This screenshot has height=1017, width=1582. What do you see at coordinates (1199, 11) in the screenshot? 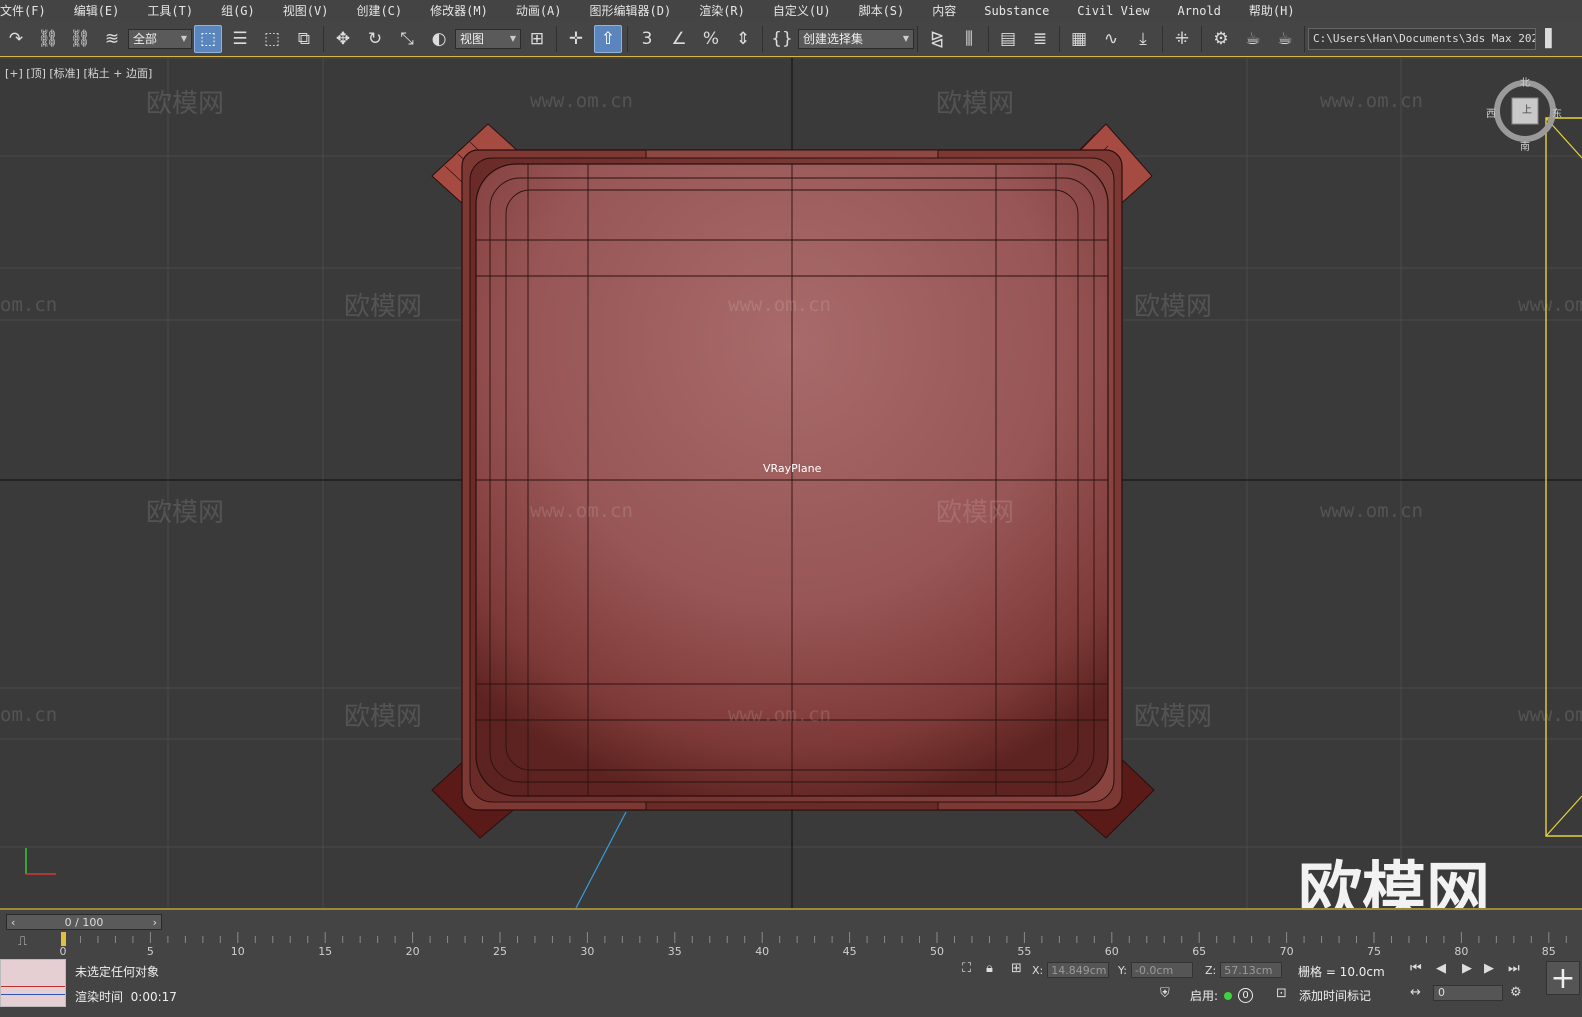
I see `menu-item: Arnold` at bounding box center [1199, 11].